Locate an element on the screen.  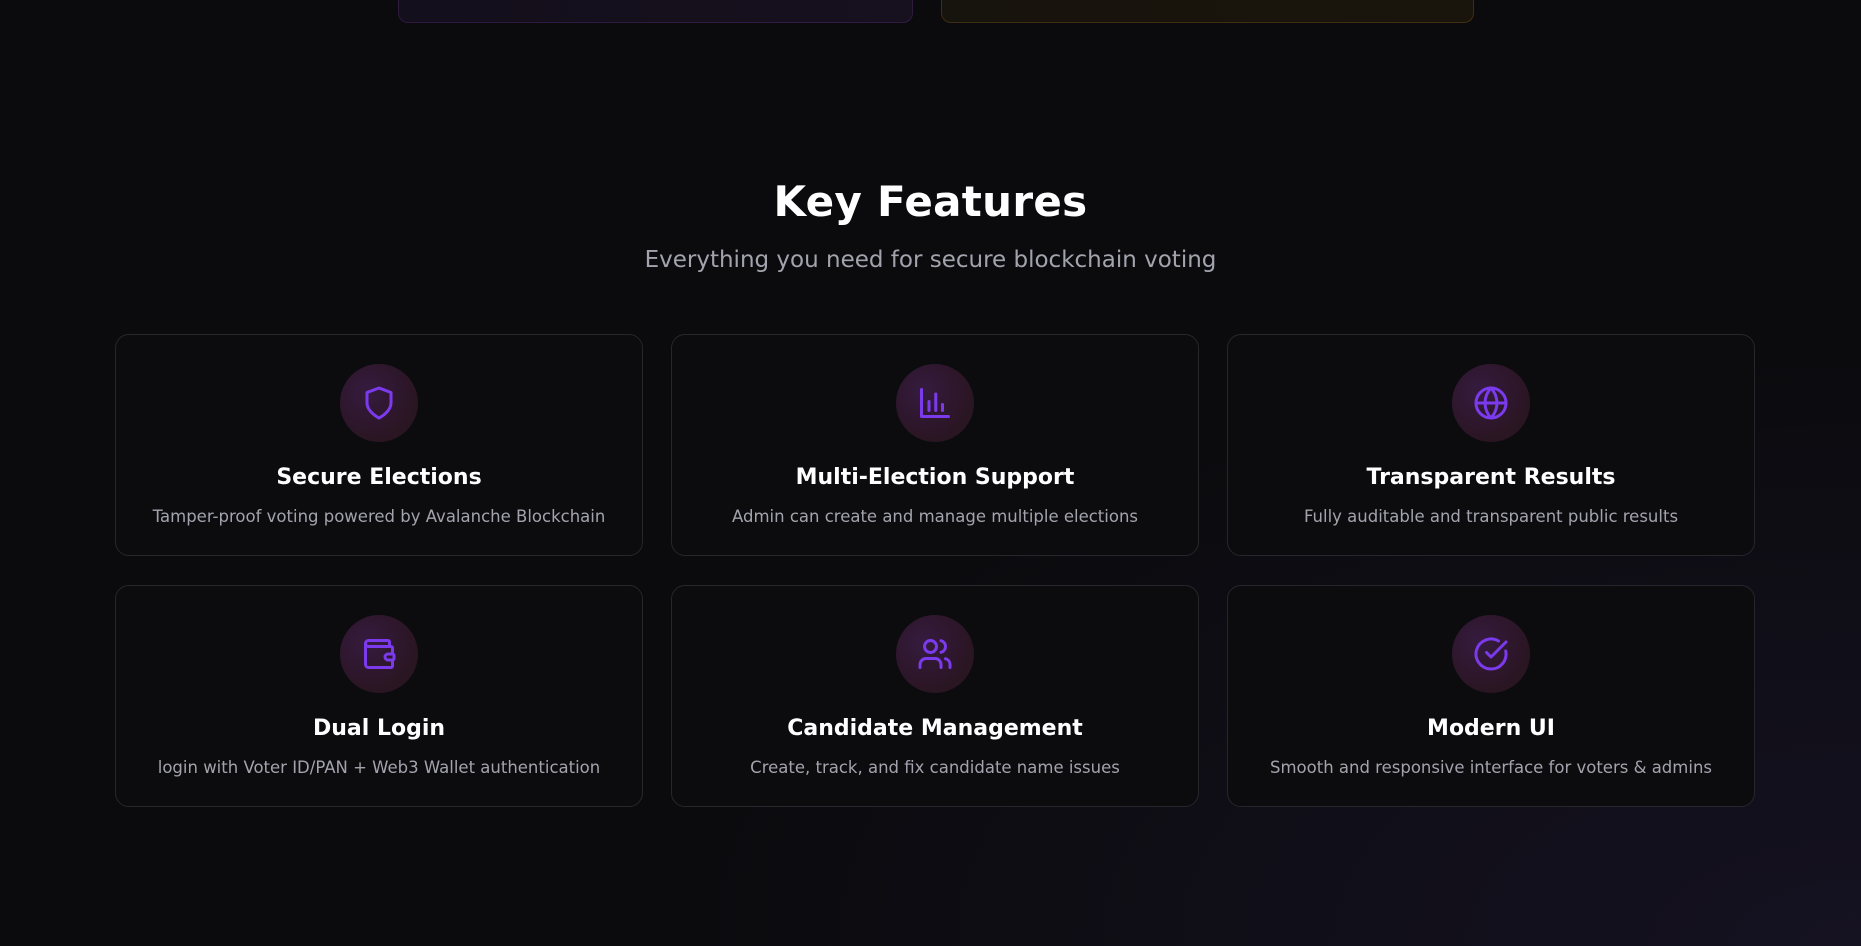
check-circle-icon is located at coordinates (1491, 654).